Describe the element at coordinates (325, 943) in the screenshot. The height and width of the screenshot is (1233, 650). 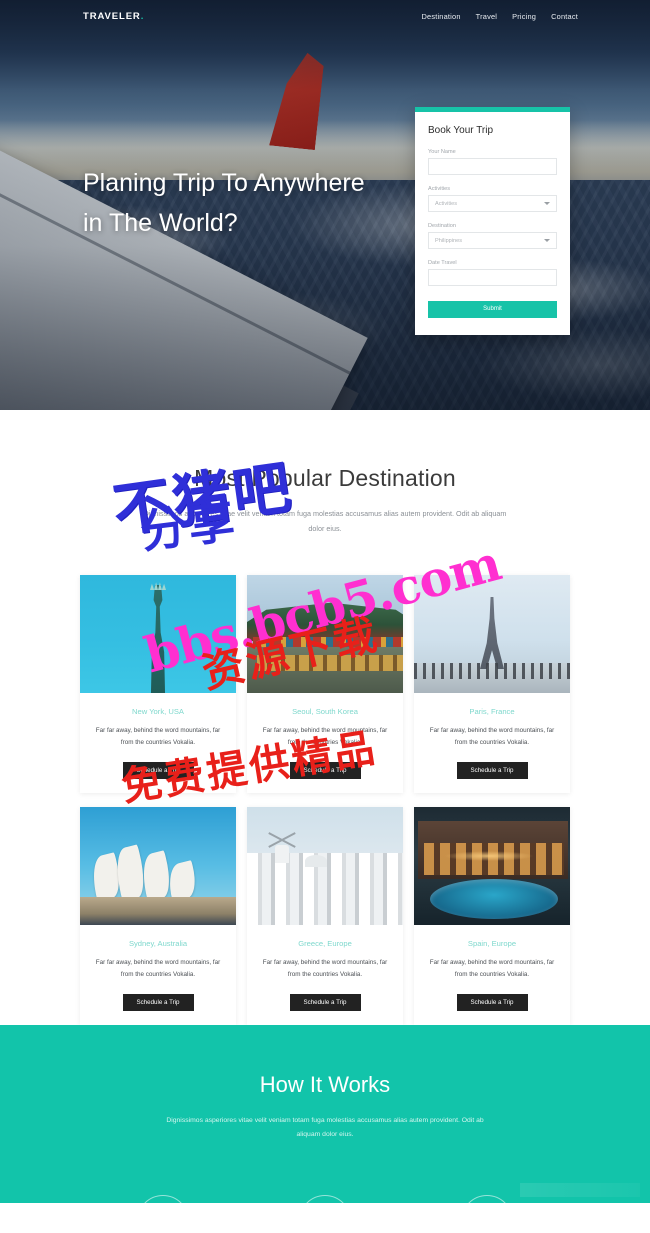
I see `destination-name: Greece, Europe` at that location.